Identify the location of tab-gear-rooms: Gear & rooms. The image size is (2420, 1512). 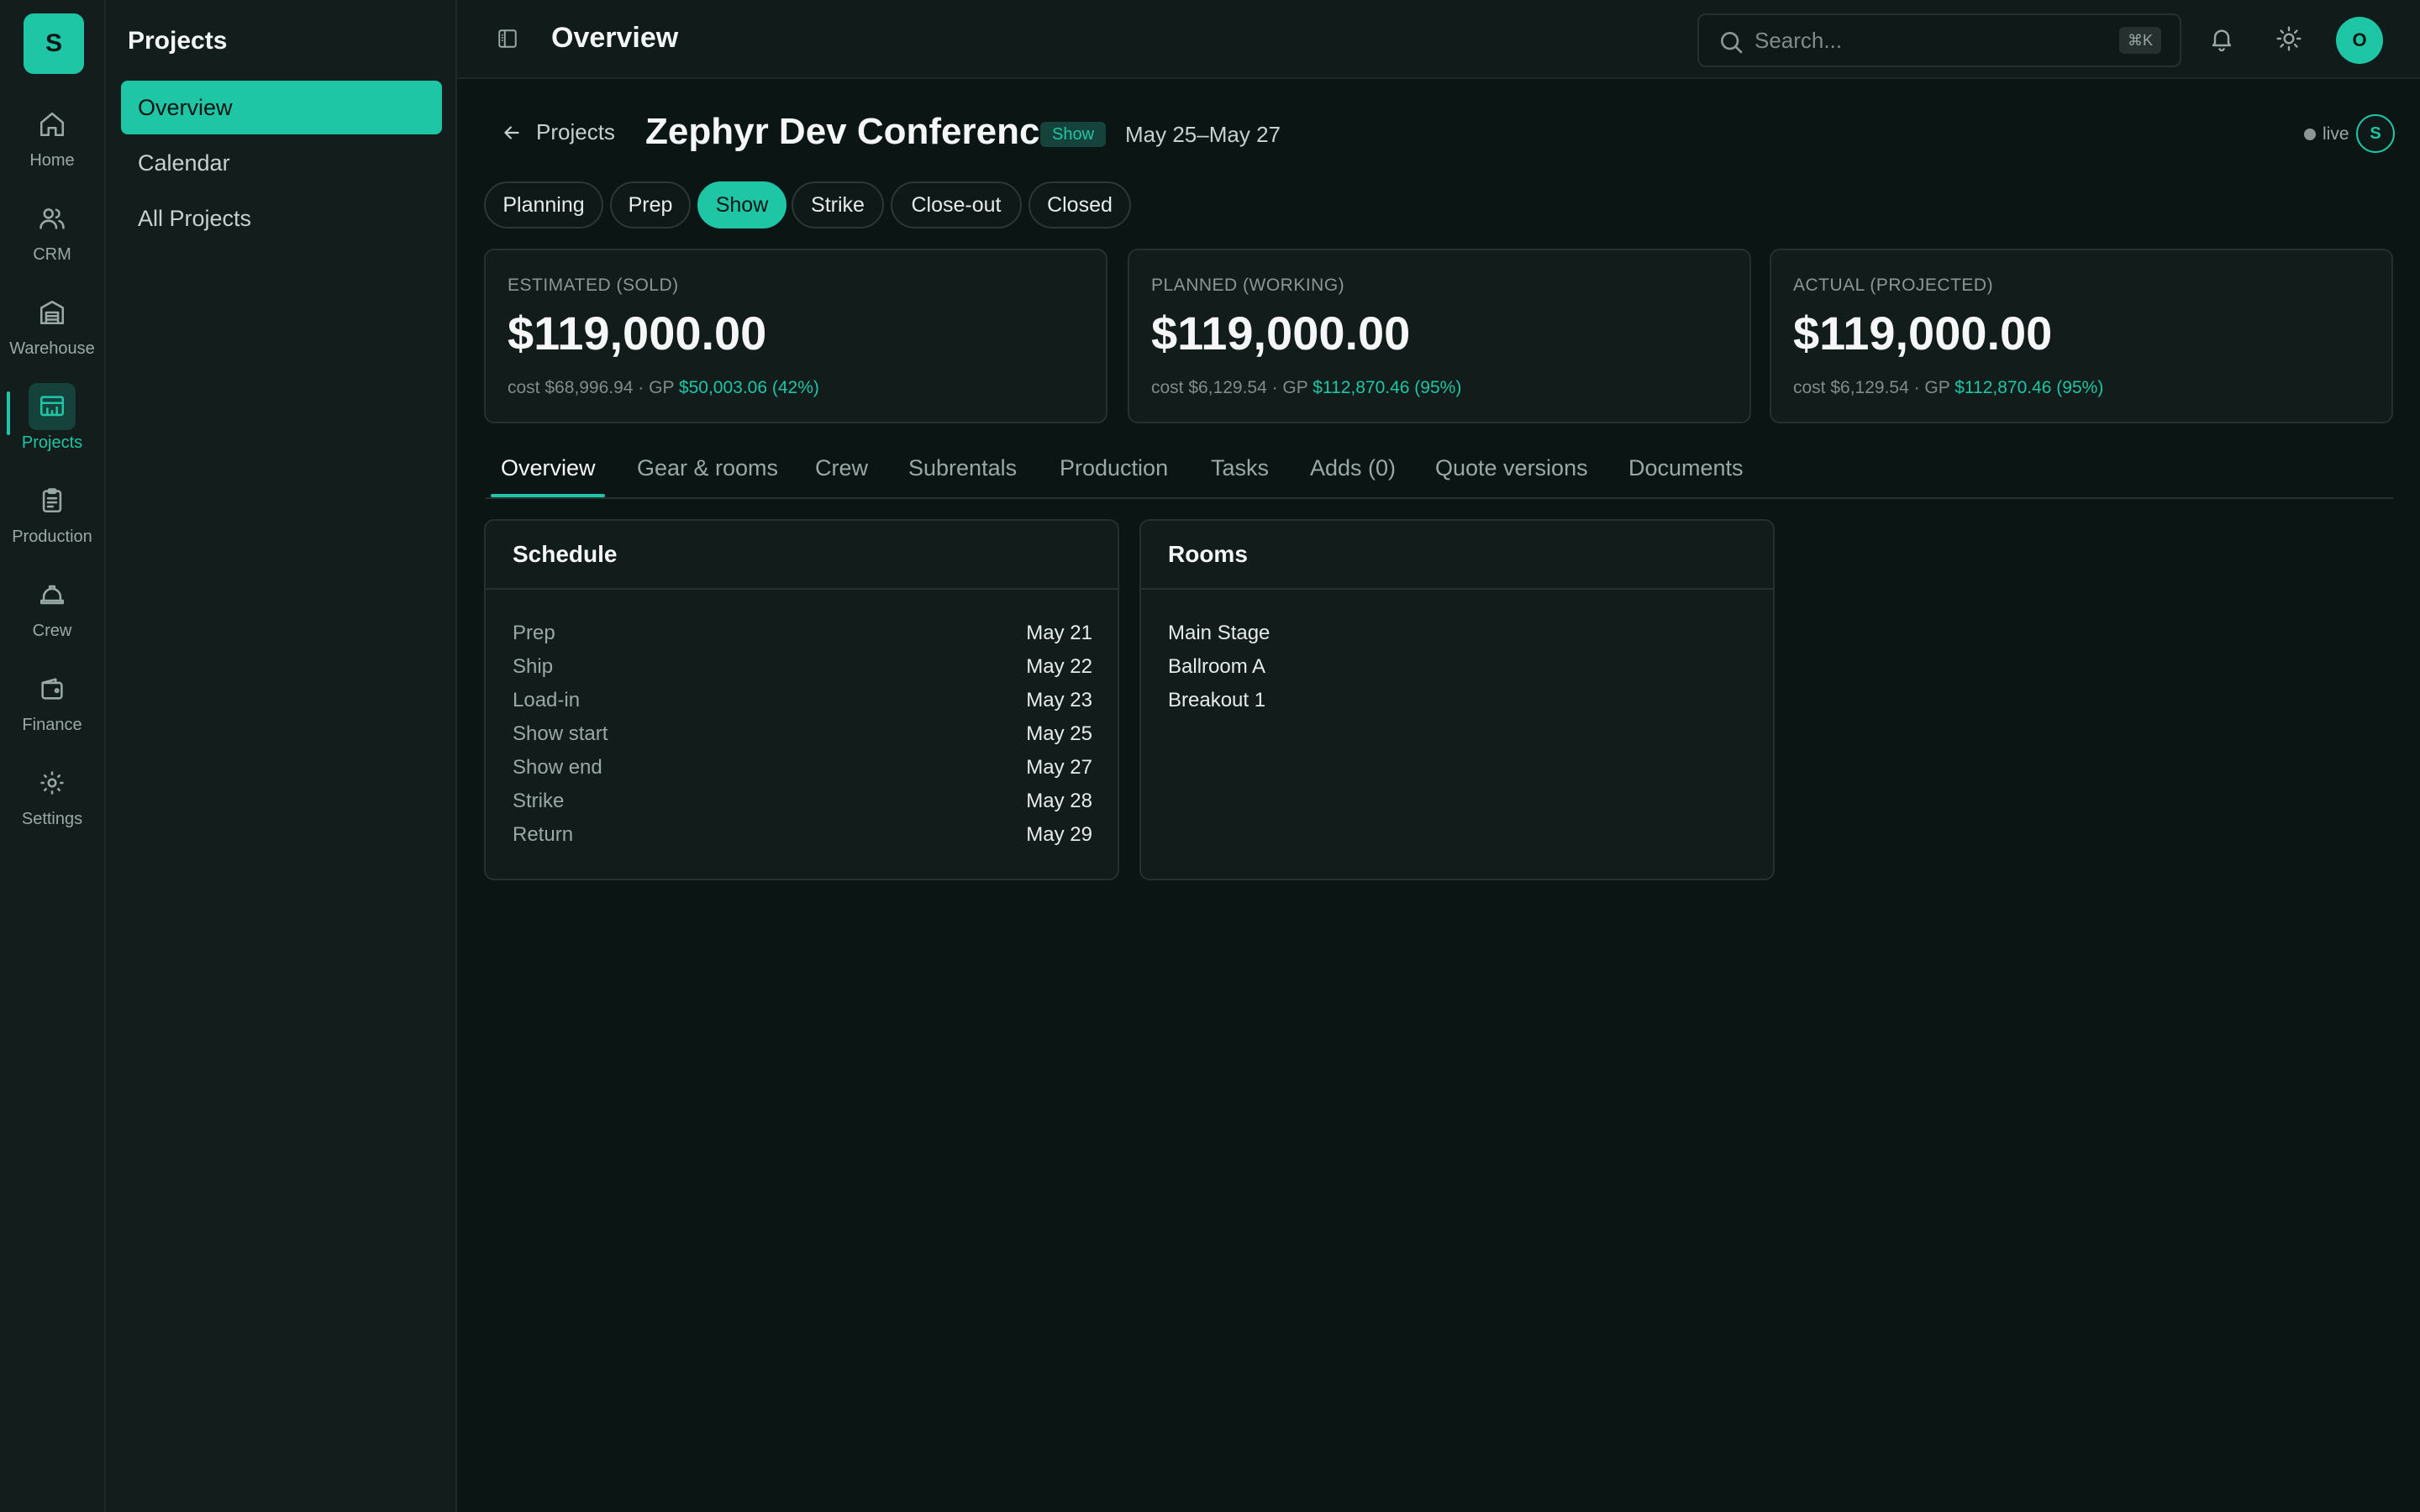
(707, 468).